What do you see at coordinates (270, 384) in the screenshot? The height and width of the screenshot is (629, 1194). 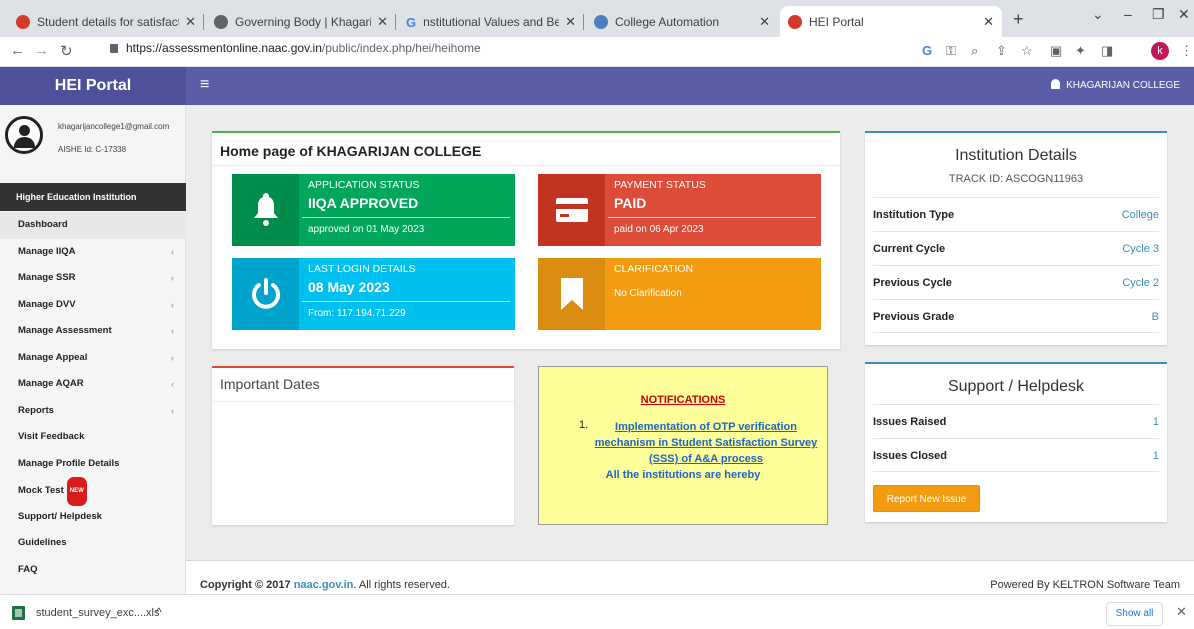 I see `important-dates-title: Important Dates` at bounding box center [270, 384].